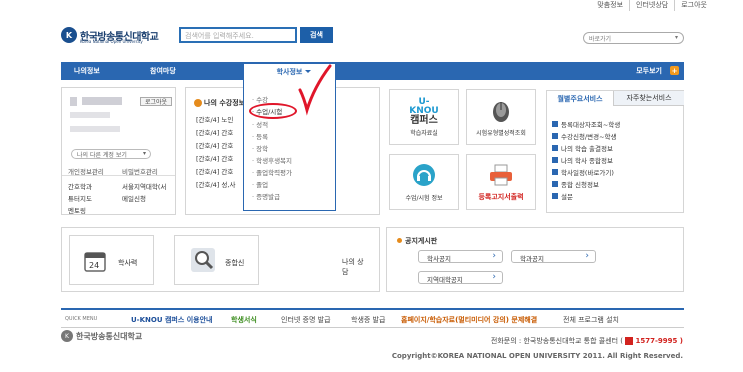 Image resolution: width=743 pixels, height=372 pixels. Describe the element at coordinates (575, 184) in the screenshot. I see `service-item: 종합 신청정보` at that location.